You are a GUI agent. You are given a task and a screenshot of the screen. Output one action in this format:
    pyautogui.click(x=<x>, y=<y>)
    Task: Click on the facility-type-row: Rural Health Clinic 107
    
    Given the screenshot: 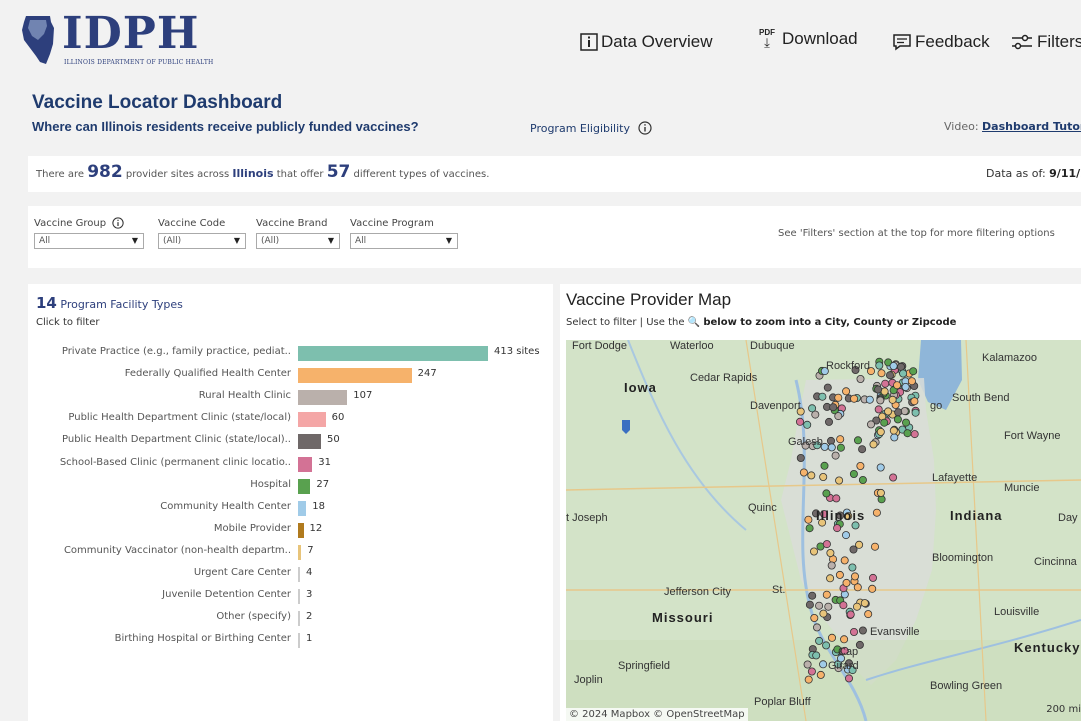 What is the action you would take?
    pyautogui.click(x=290, y=397)
    